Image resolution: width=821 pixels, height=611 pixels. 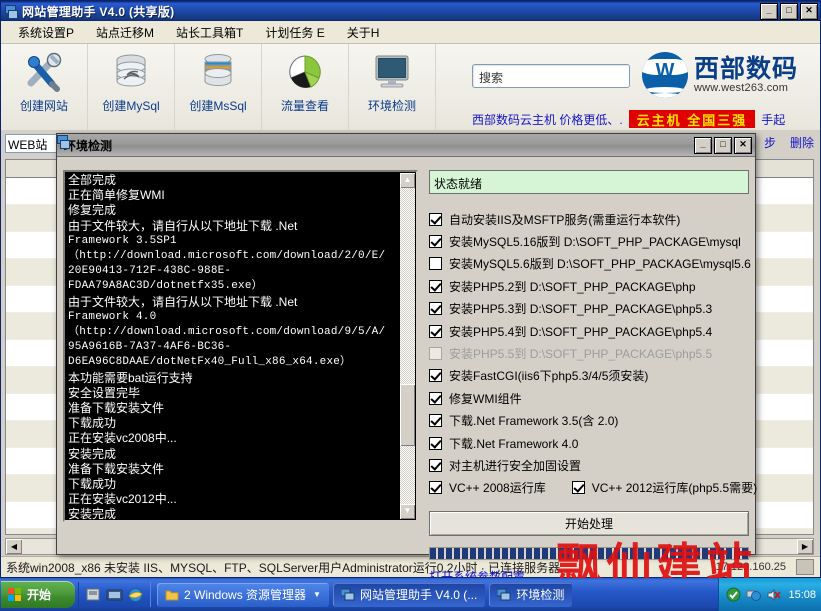 What do you see at coordinates (549, 376) in the screenshot?
I see `checkbox-label-7: 安装FastCGI(iis6下php5.3/4/5须安装)` at bounding box center [549, 376].